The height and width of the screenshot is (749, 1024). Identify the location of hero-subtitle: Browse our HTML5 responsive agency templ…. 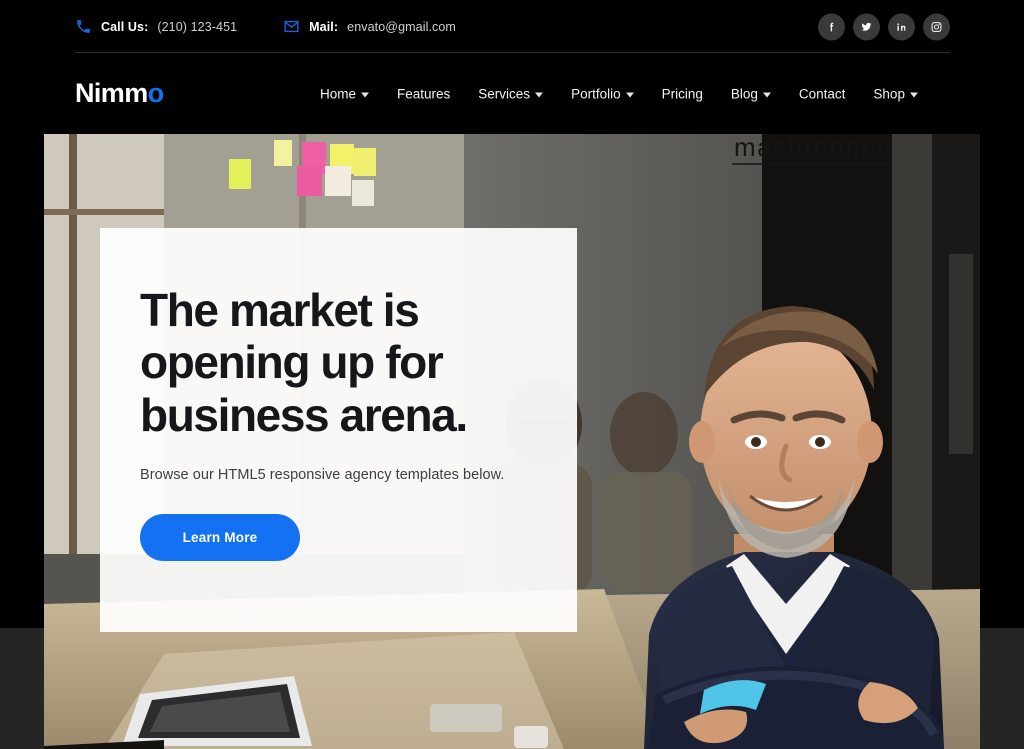
(322, 475).